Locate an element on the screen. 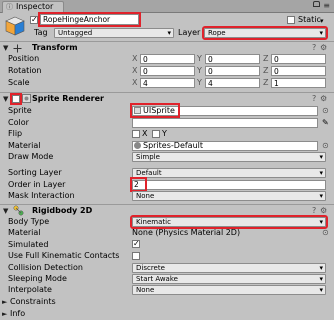 The width and height of the screenshot is (334, 320). tab-inspector: ⓘ Inspector is located at coordinates (33, 7).